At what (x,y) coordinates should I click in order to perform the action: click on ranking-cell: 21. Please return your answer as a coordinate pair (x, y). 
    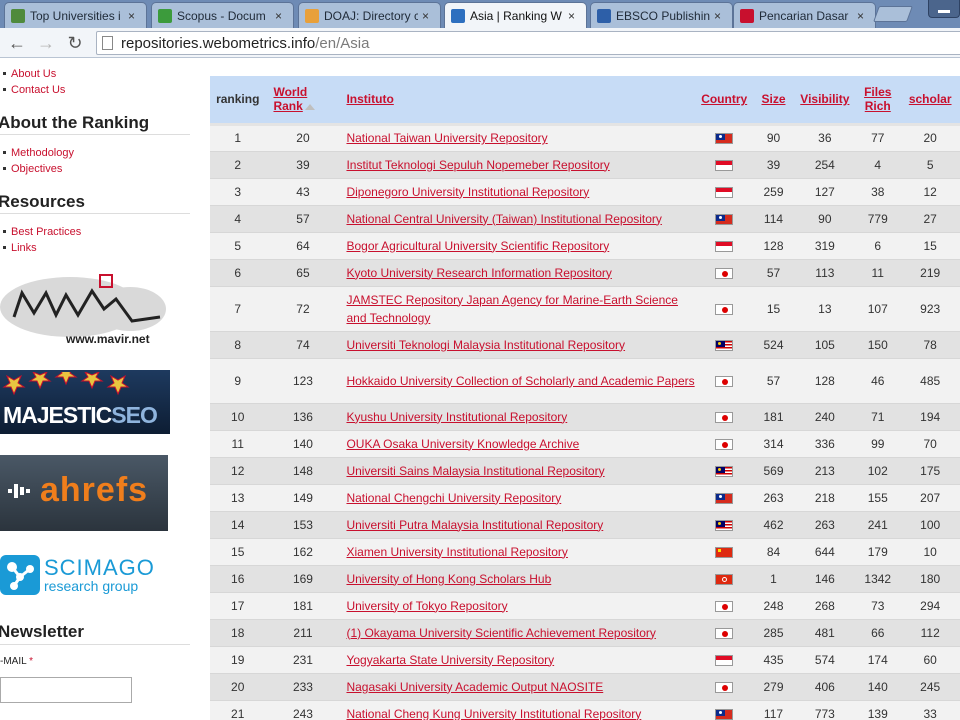
    Looking at the image, I should click on (238, 710).